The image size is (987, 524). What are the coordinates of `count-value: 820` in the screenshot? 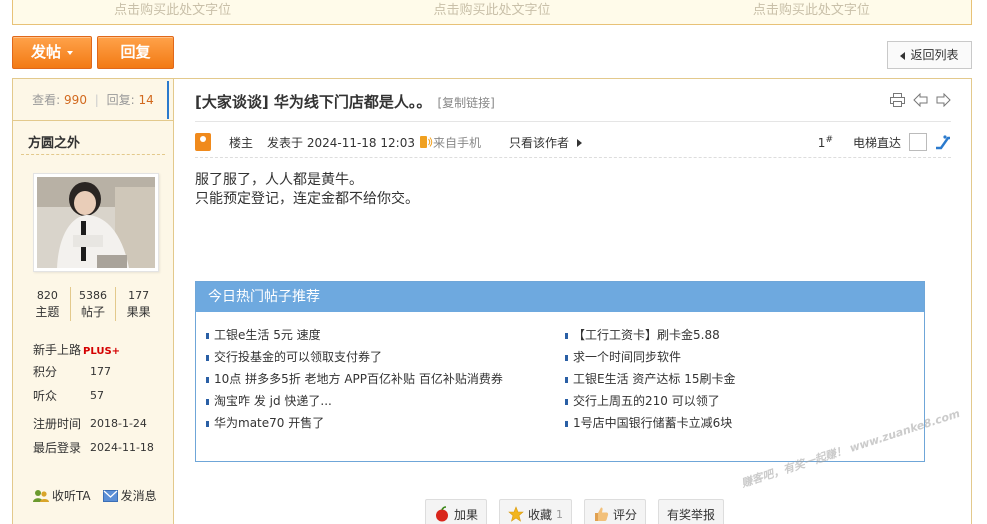 It's located at (47, 295).